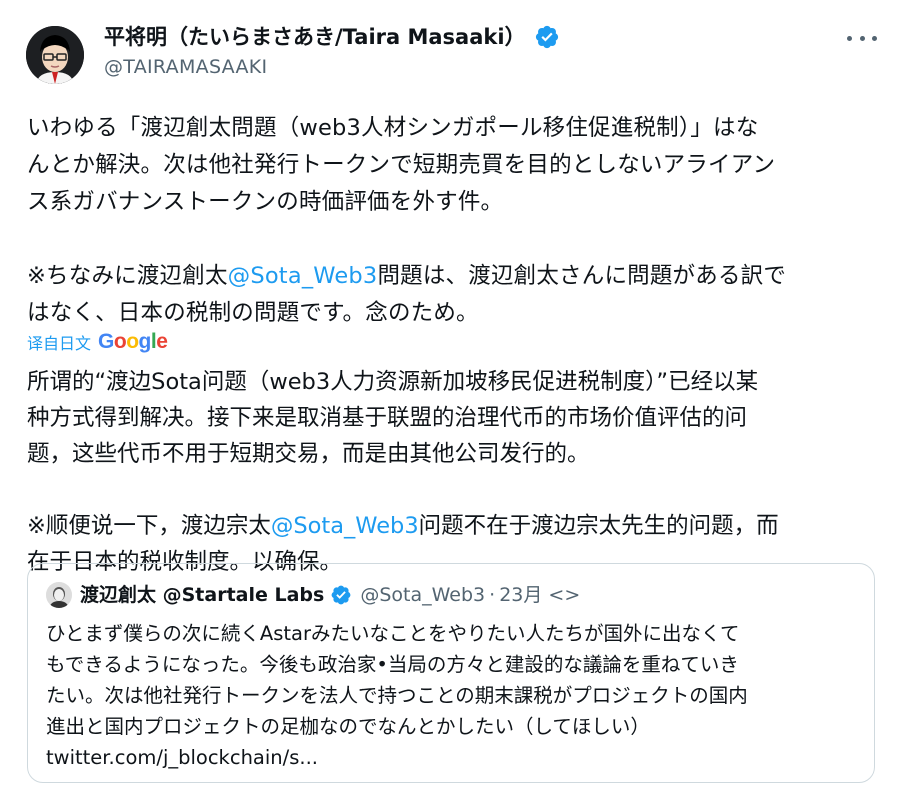 The image size is (905, 801). What do you see at coordinates (393, 128) in the screenshot?
I see `tweet-line: いわゆる「渡辺創太問題（web3人材シンガポール移住促進税制）」はな` at bounding box center [393, 128].